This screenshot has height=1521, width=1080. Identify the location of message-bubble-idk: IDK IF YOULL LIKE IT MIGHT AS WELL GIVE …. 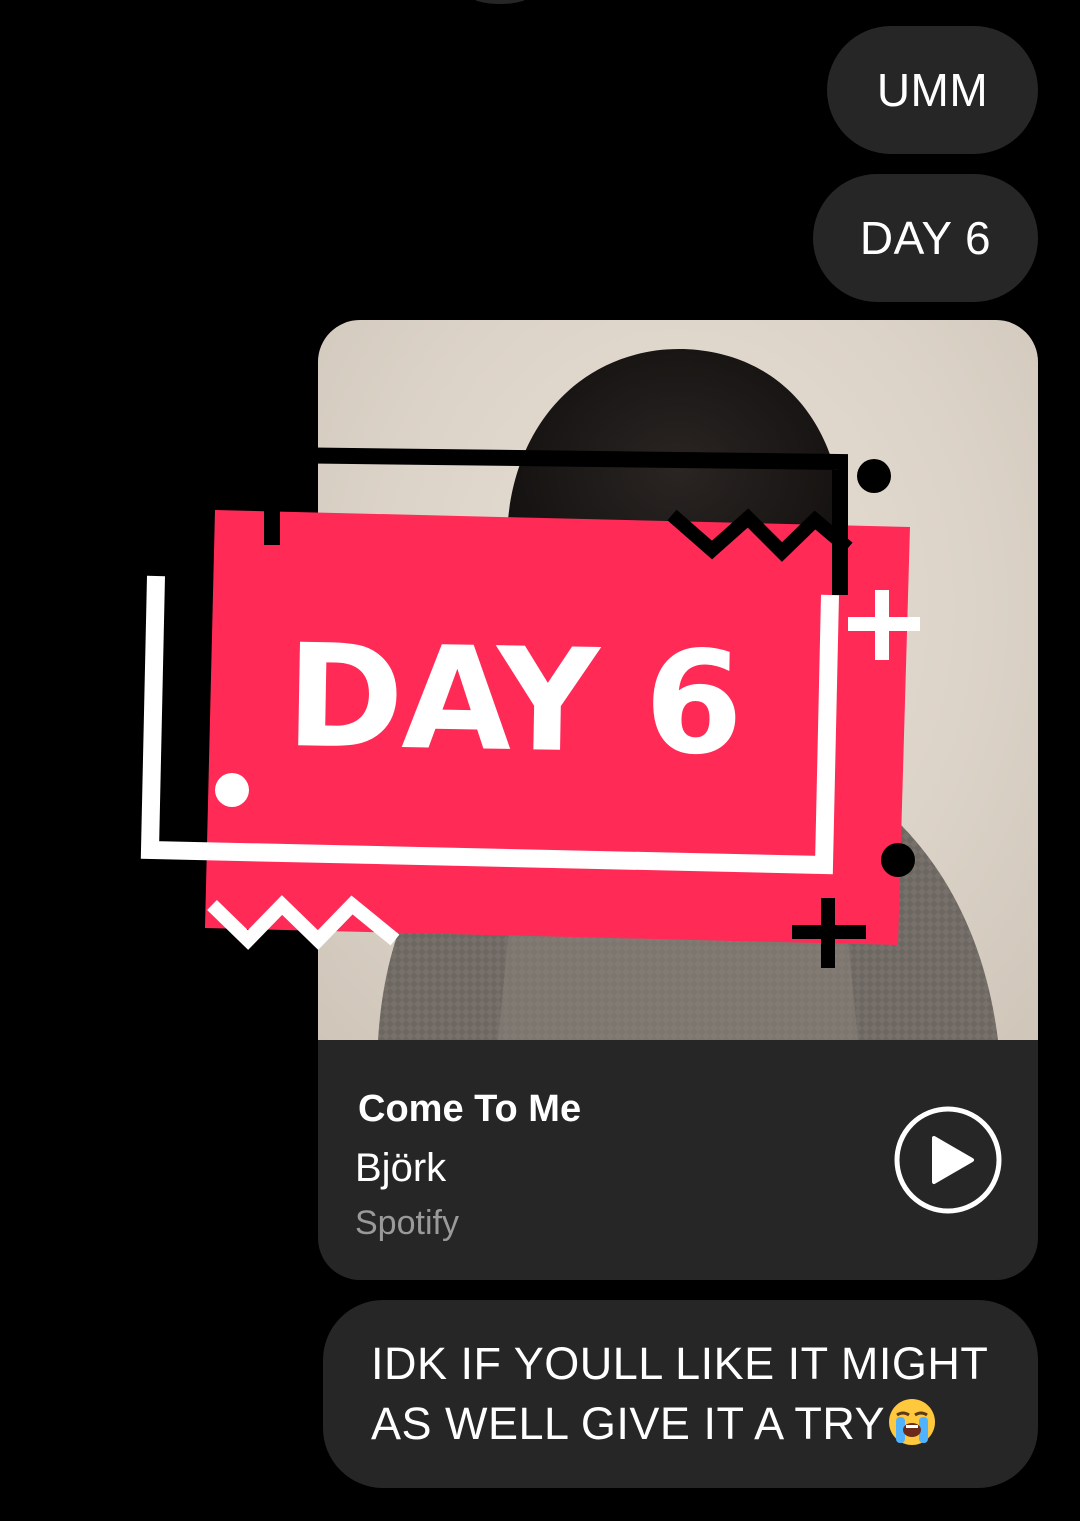
(680, 1394).